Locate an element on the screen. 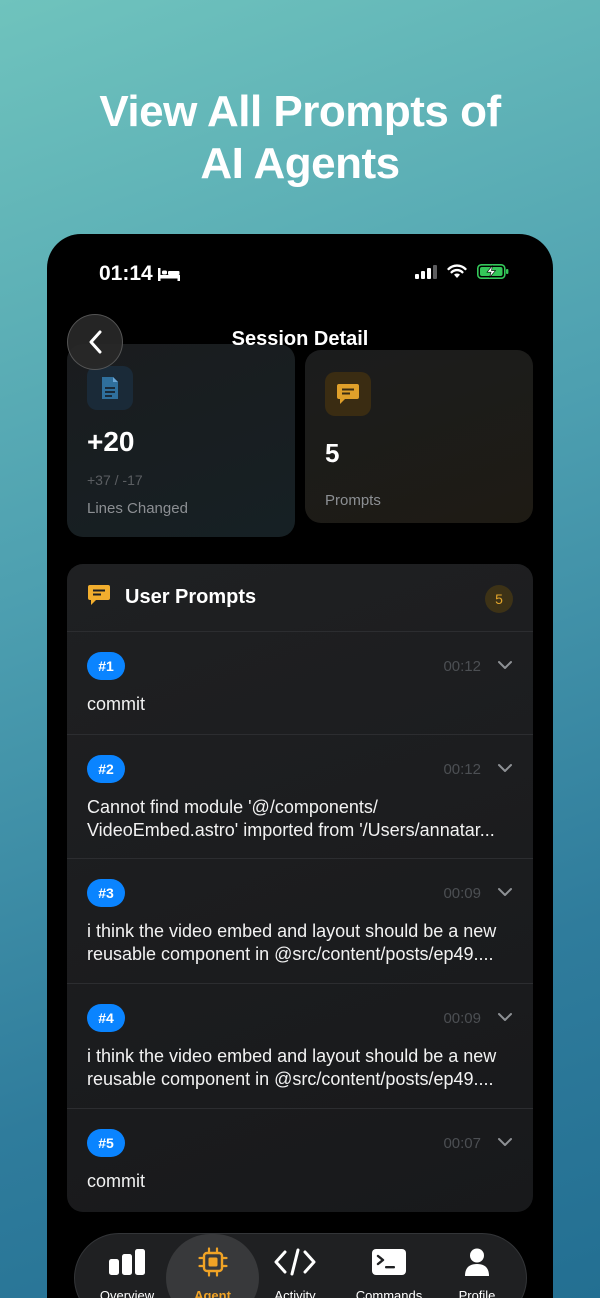 The image size is (600, 1298). person-icon is located at coordinates (477, 1262).